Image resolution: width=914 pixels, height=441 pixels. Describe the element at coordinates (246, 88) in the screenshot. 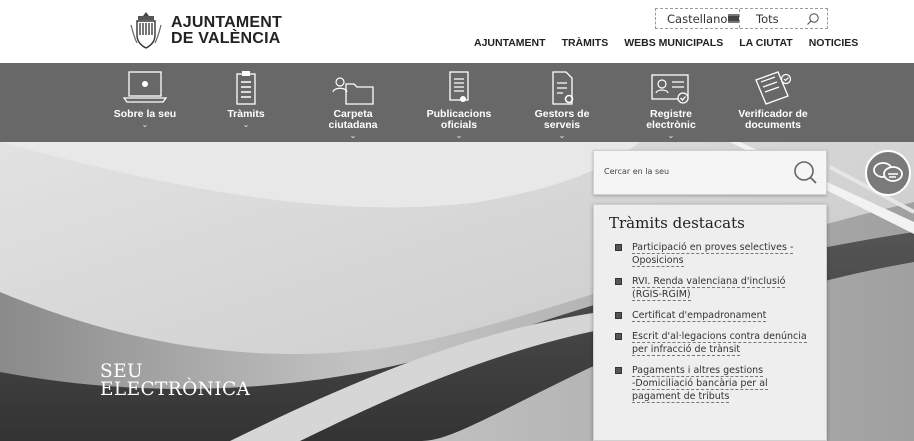

I see `clipboard-icon` at that location.